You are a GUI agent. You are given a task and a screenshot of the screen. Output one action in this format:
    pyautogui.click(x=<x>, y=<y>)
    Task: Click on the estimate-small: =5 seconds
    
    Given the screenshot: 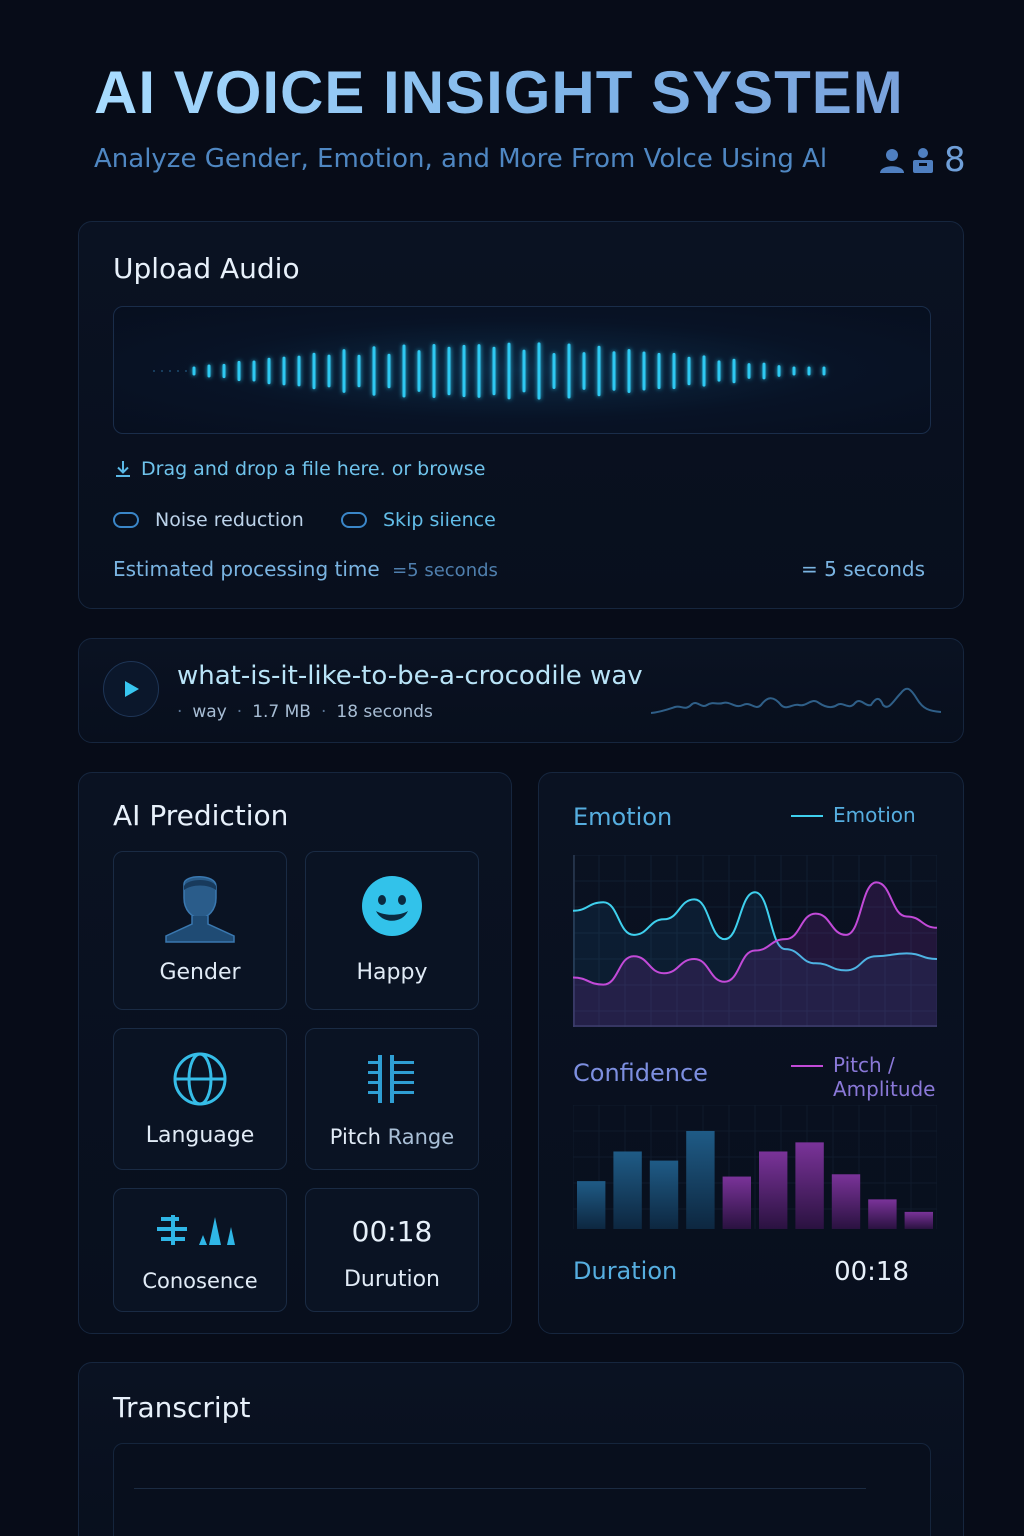 What is the action you would take?
    pyautogui.click(x=445, y=570)
    